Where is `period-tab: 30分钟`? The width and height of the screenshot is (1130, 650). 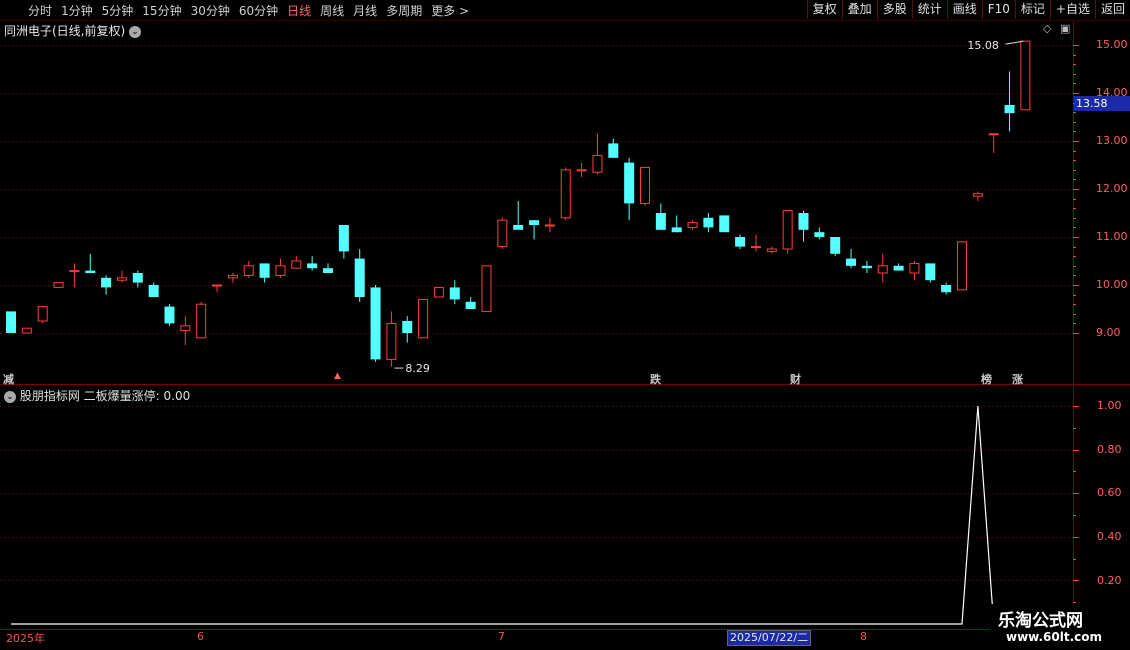
period-tab: 30分钟 is located at coordinates (210, 10).